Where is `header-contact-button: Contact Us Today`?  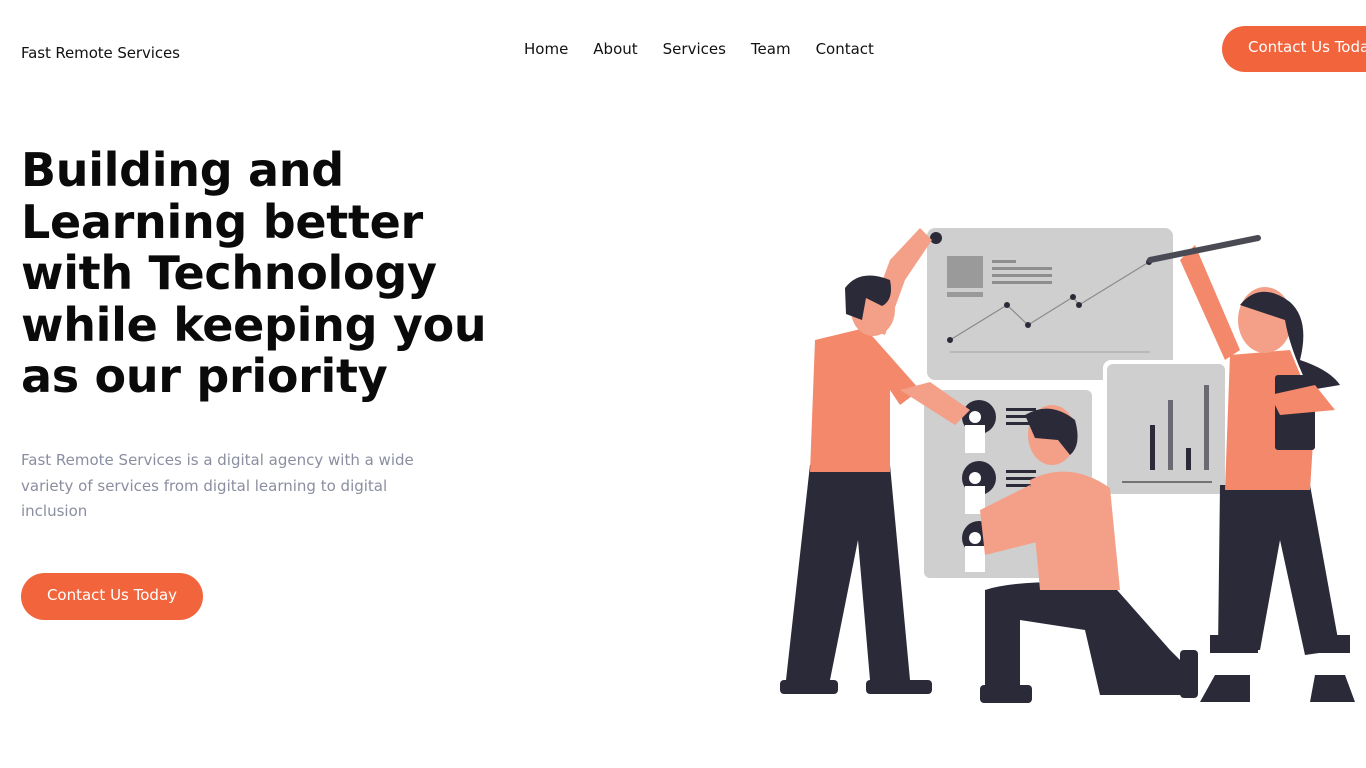
header-contact-button: Contact Us Today is located at coordinates (1294, 49).